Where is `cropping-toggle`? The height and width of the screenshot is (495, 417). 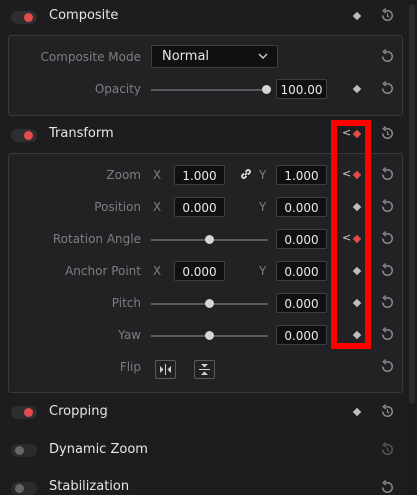 cropping-toggle is located at coordinates (24, 412).